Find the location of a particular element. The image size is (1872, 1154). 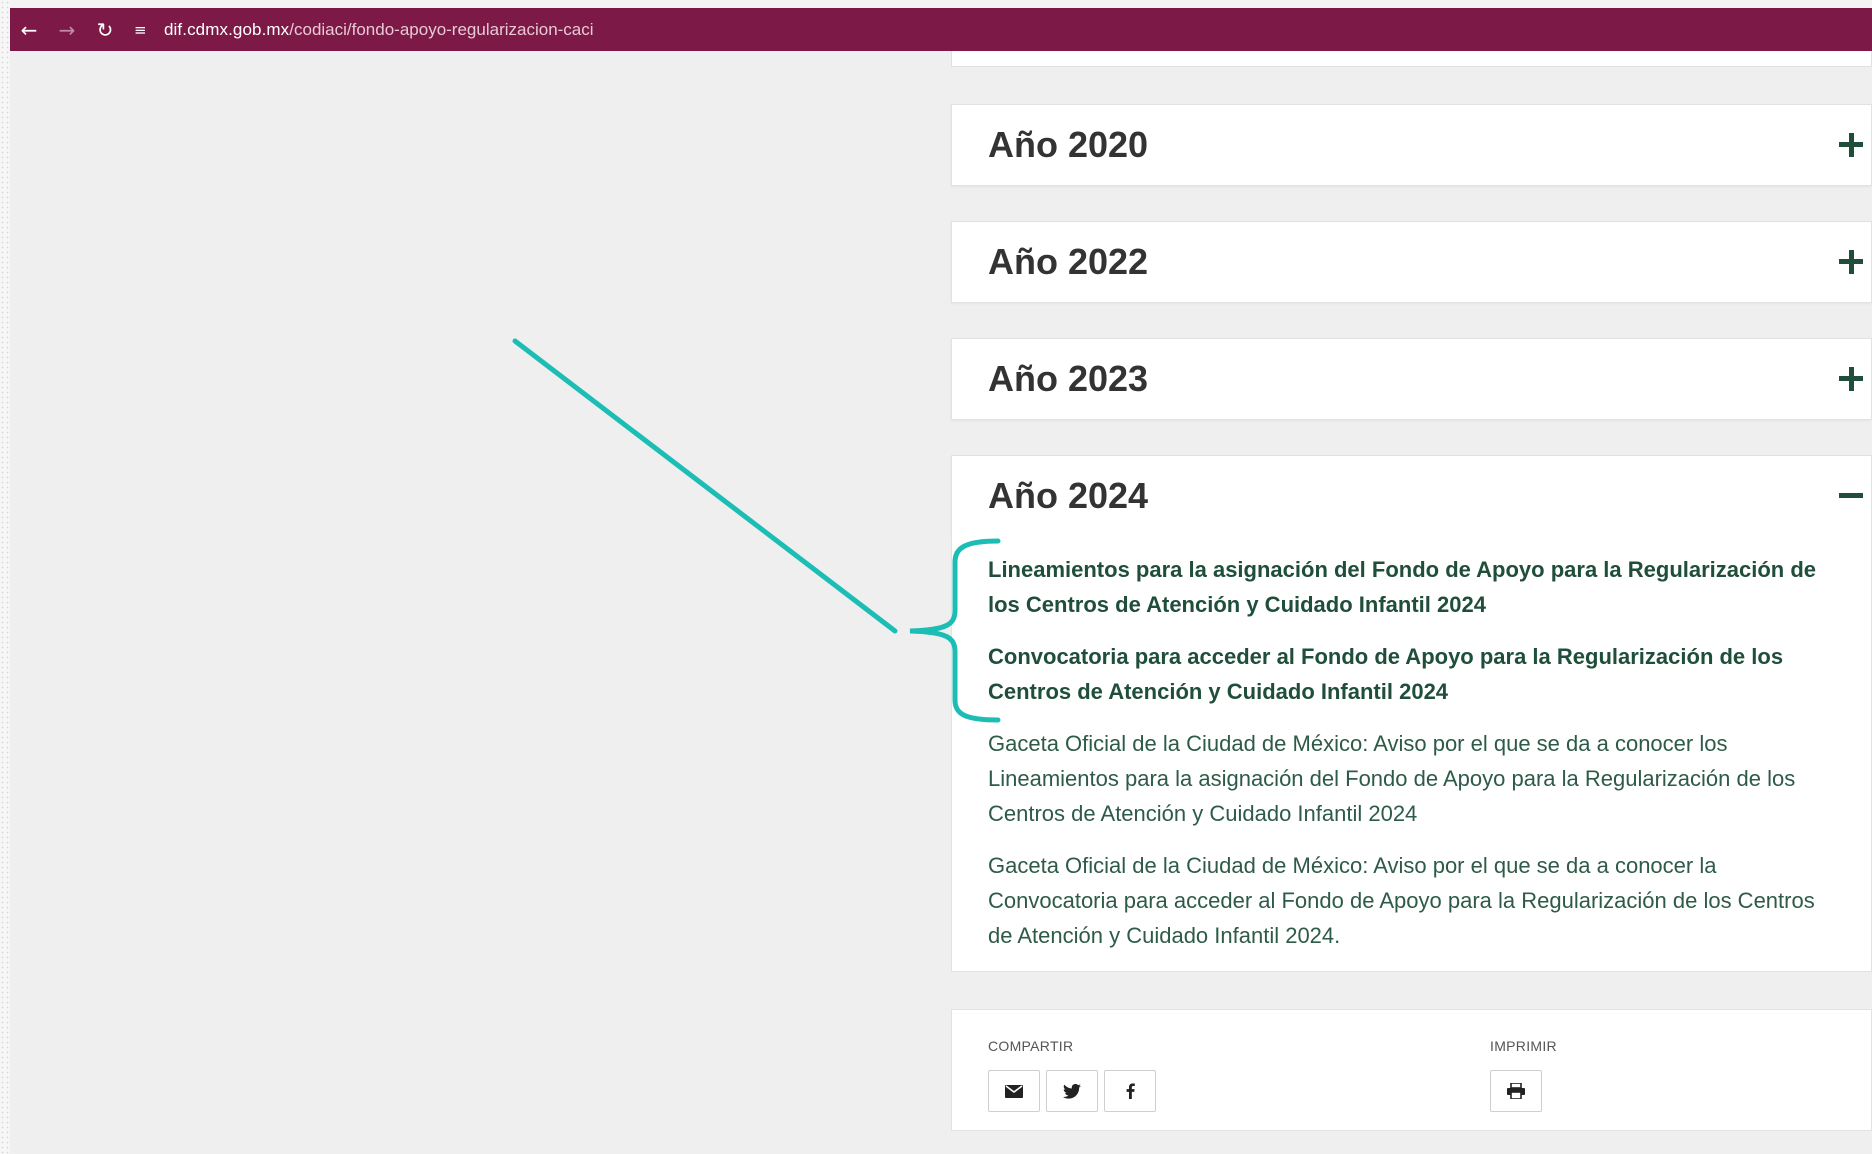

accordion-title: Año 2024 is located at coordinates (1068, 495).